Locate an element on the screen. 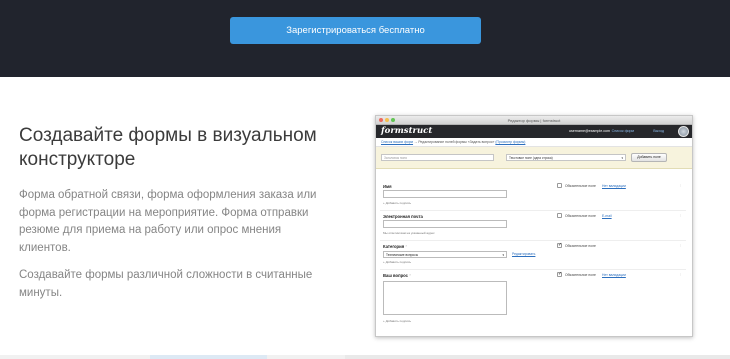 Image resolution: width=730 pixels, height=359 pixels. email-input-preview is located at coordinates (445, 224).